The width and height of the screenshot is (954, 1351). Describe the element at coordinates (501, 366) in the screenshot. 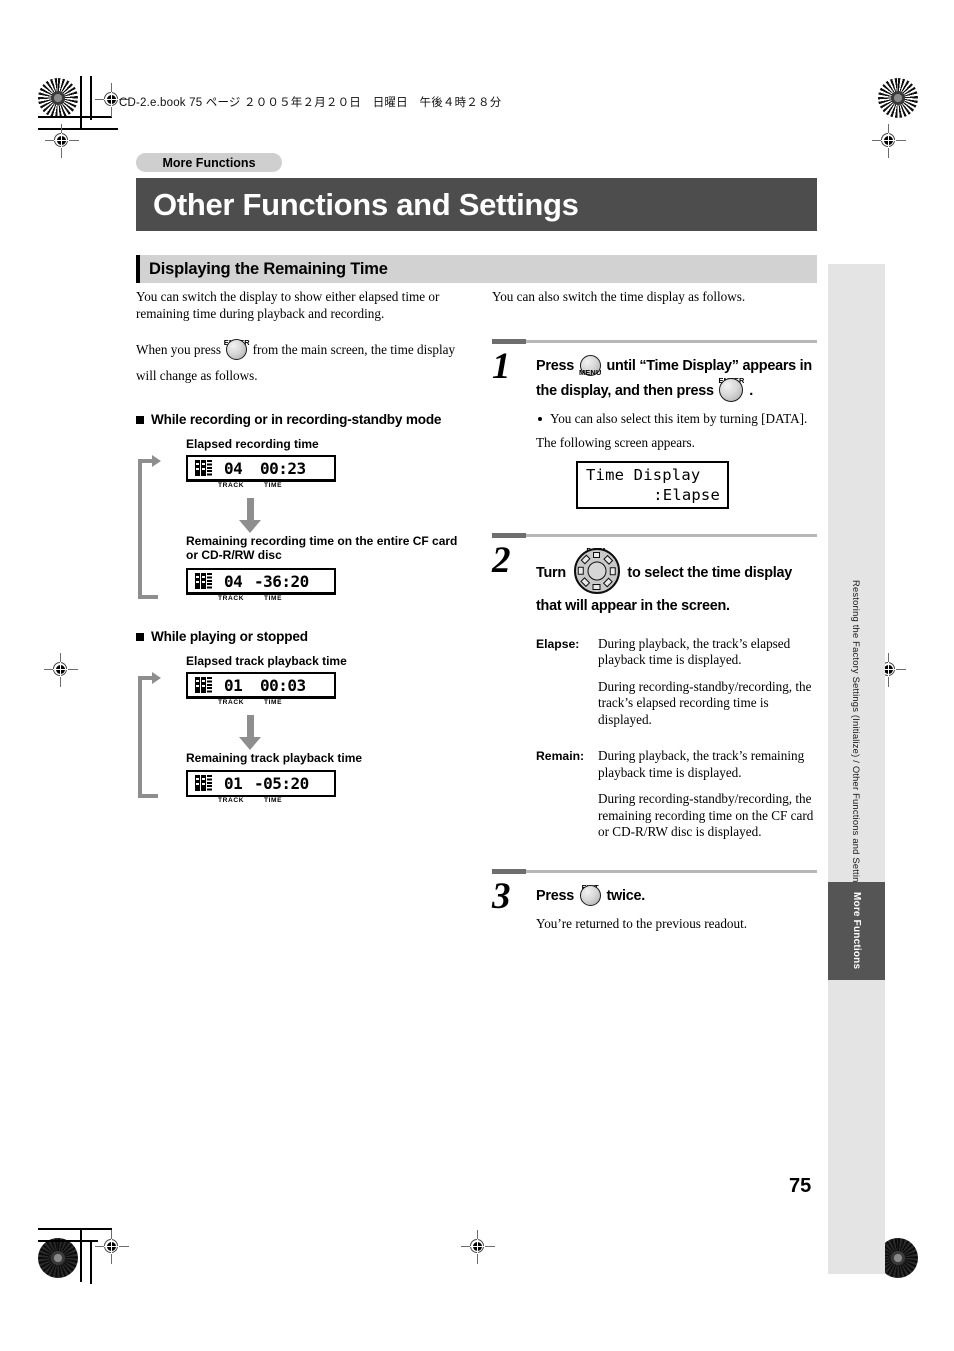

I see `step-1-number: 1` at that location.